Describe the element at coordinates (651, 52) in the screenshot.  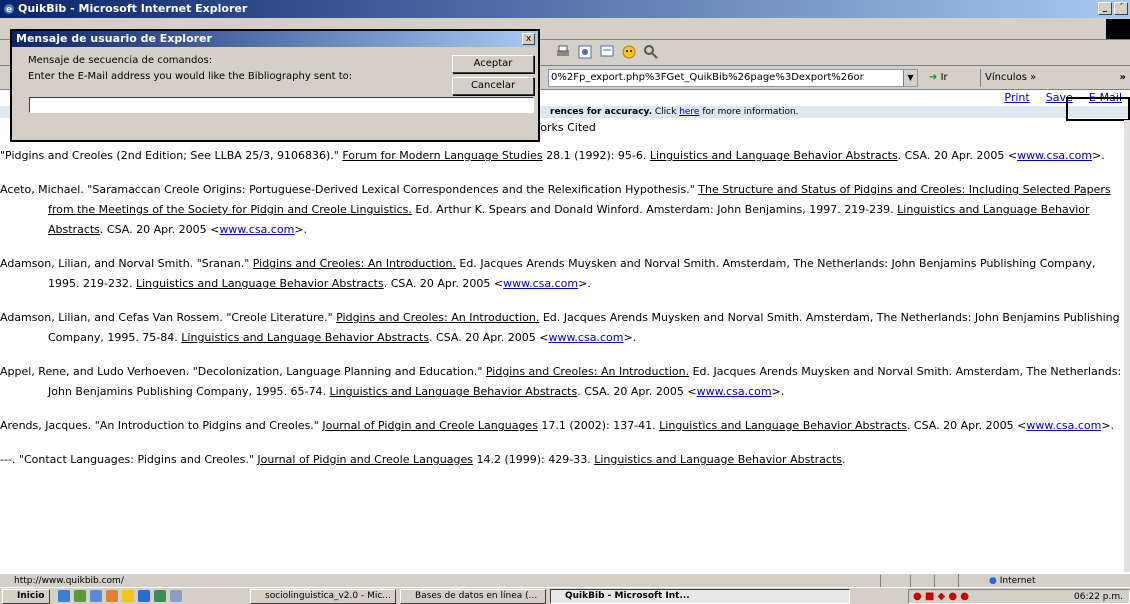
I see `research-icon` at that location.